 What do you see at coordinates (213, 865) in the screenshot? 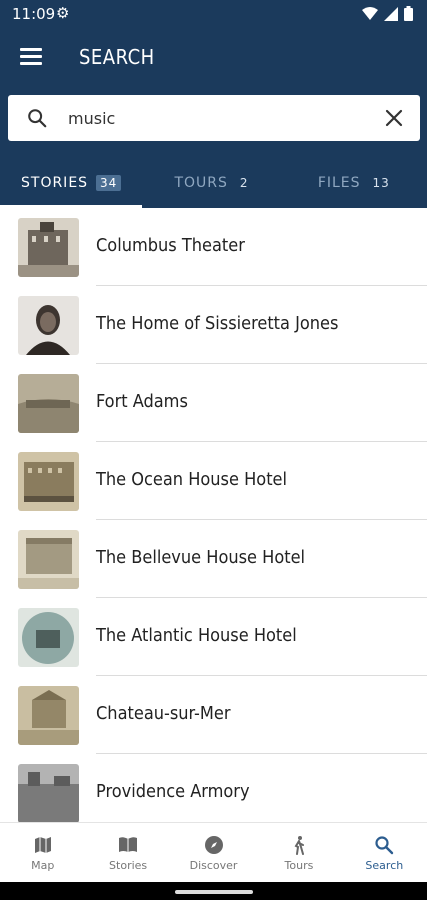
I see `nav-label: Discover` at bounding box center [213, 865].